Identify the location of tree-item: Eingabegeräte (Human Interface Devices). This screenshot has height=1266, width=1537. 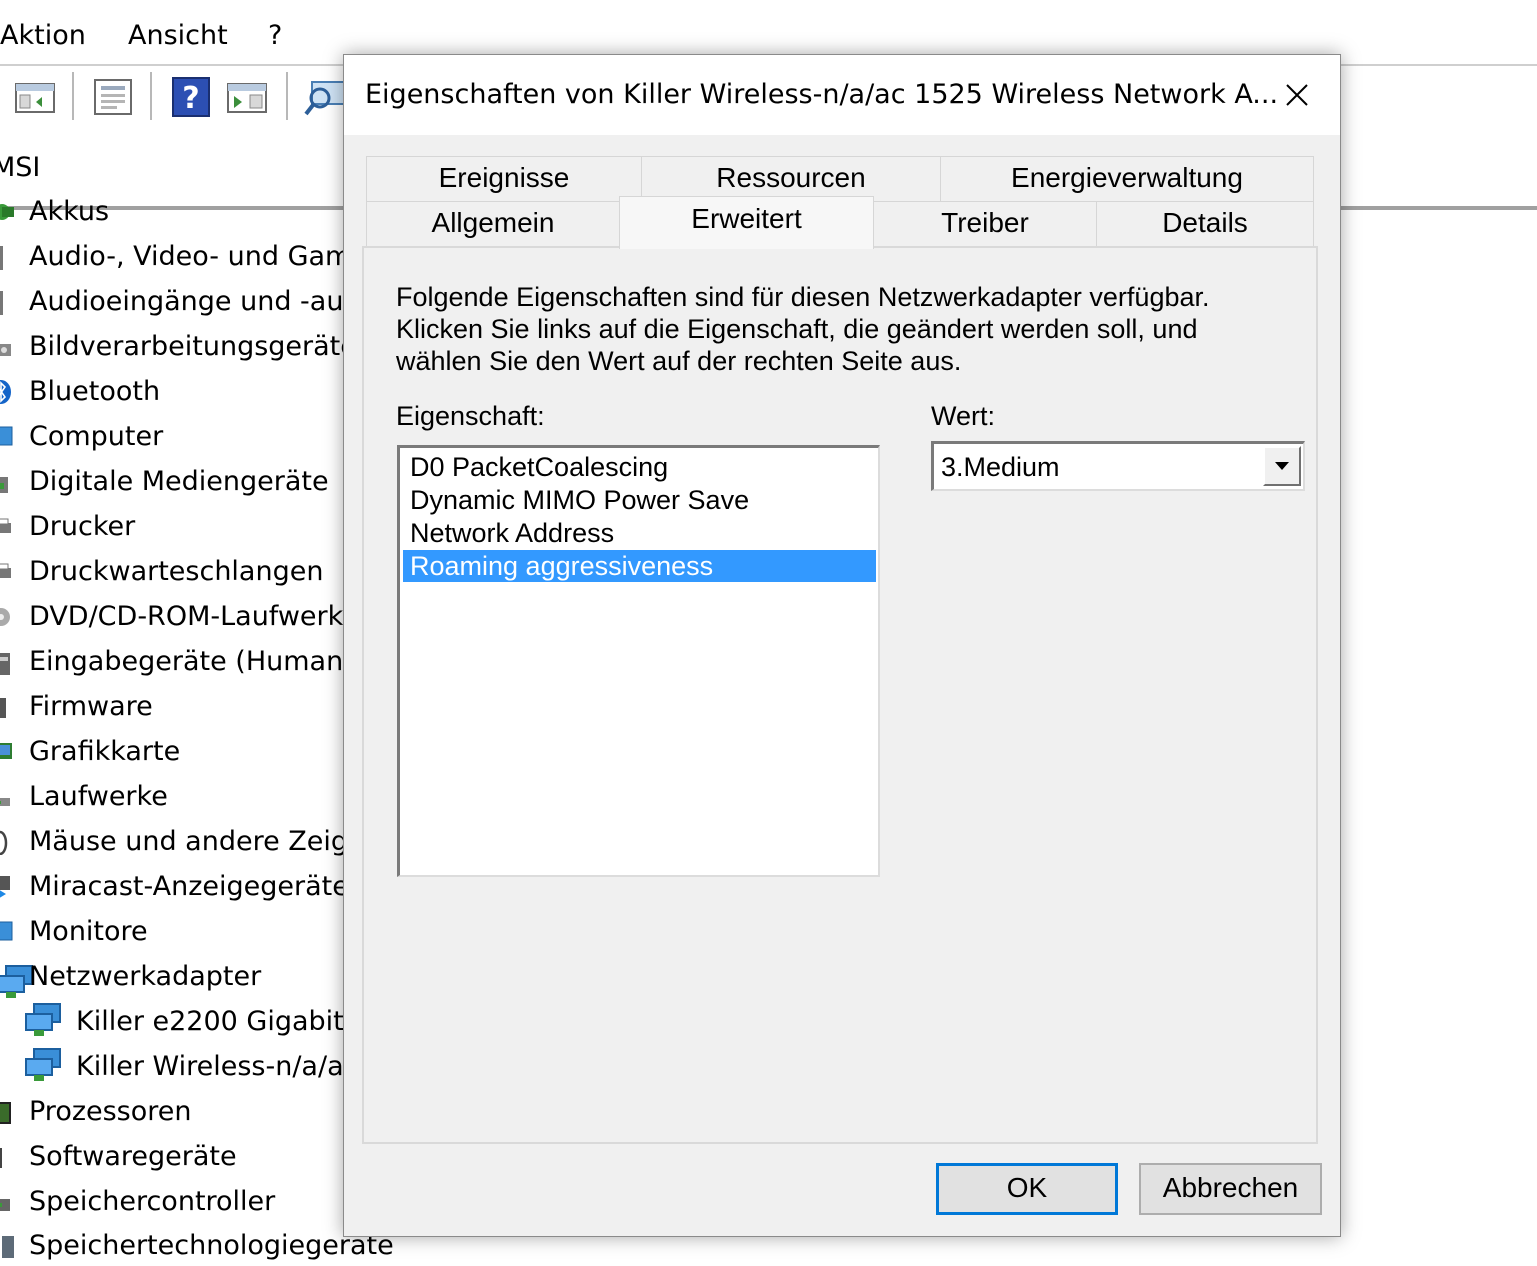
(172, 662).